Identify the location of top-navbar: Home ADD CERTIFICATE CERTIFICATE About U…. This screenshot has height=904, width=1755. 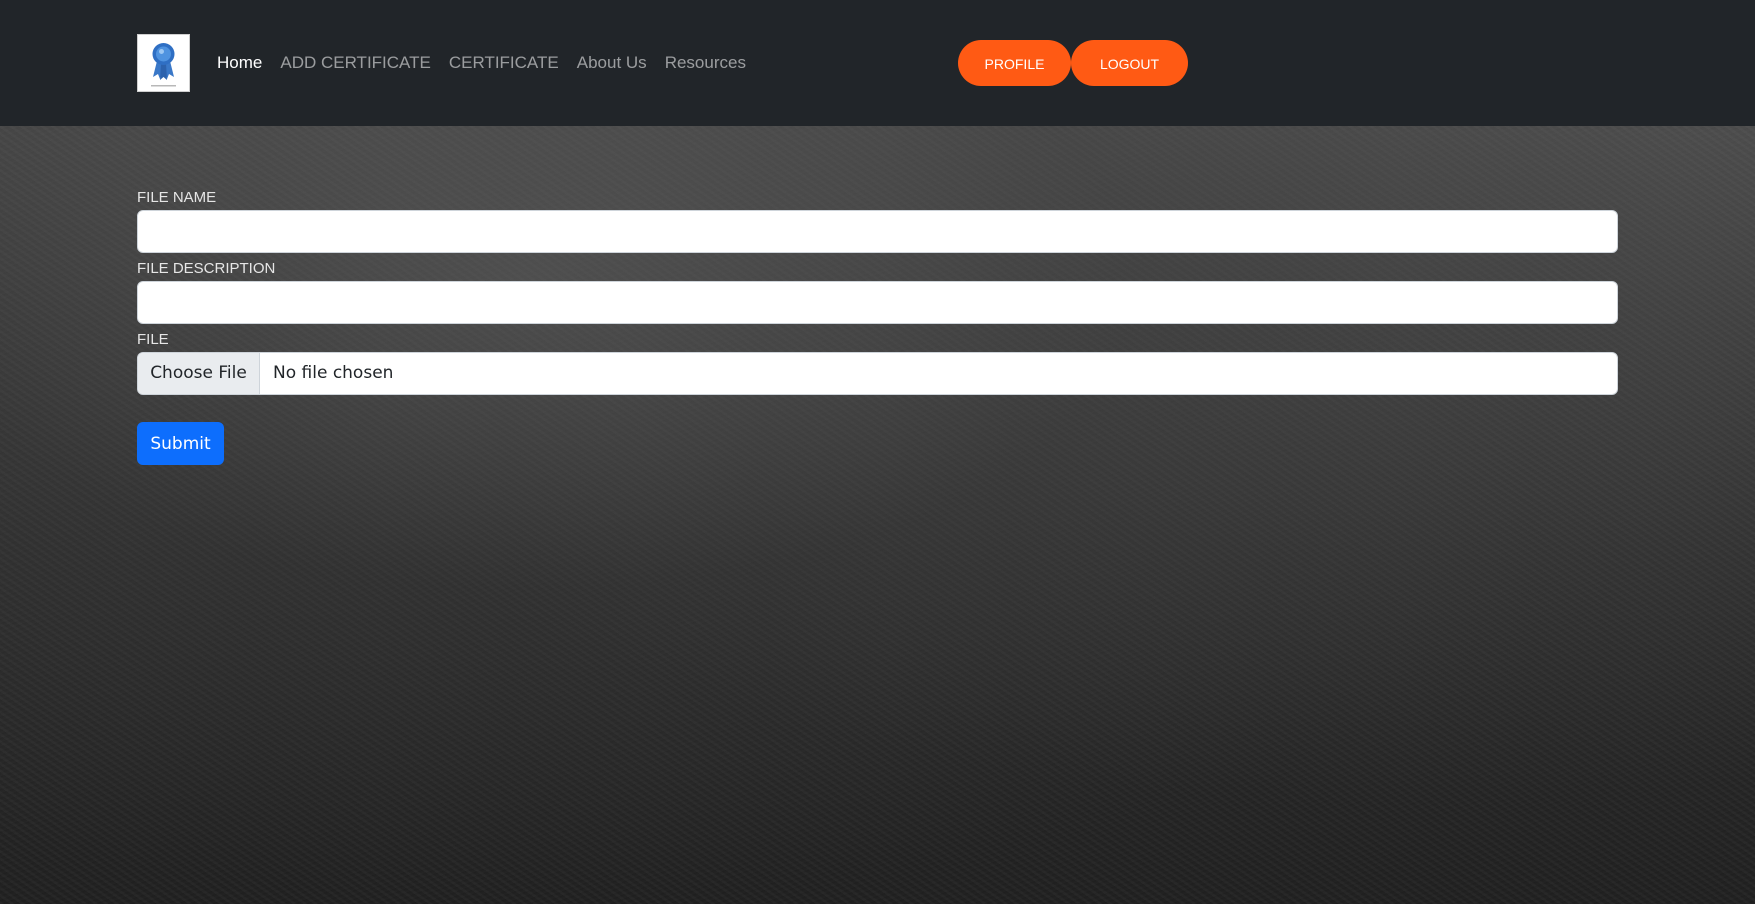
(877, 63).